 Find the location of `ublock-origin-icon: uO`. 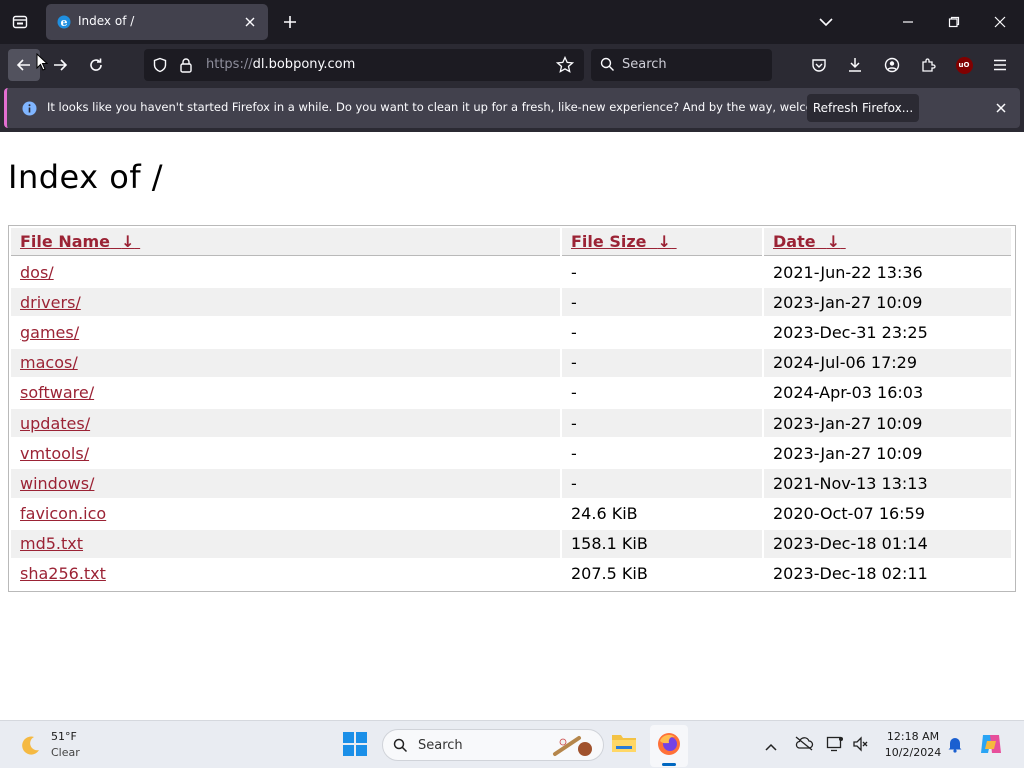

ublock-origin-icon: uO is located at coordinates (964, 65).